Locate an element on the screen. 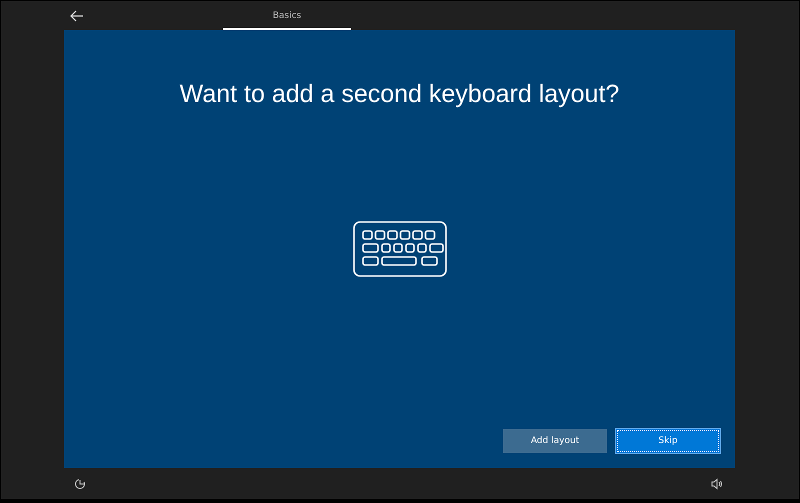 The image size is (800, 503). back-button is located at coordinates (77, 16).